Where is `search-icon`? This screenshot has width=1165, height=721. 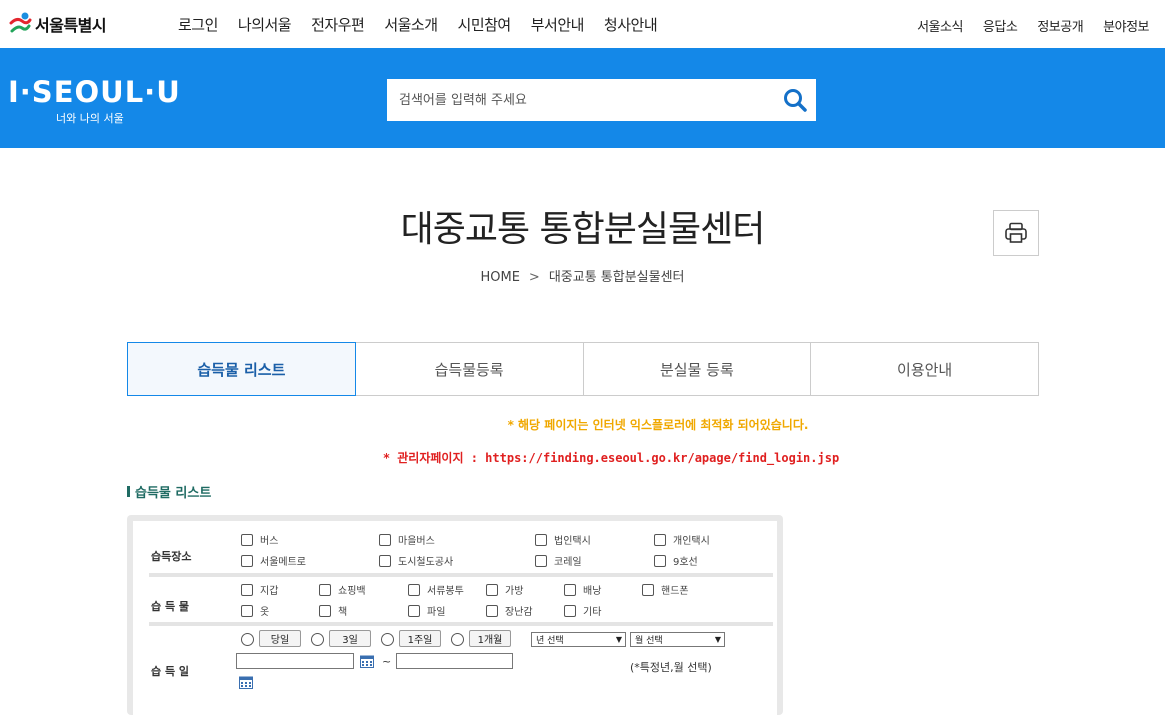 search-icon is located at coordinates (795, 100).